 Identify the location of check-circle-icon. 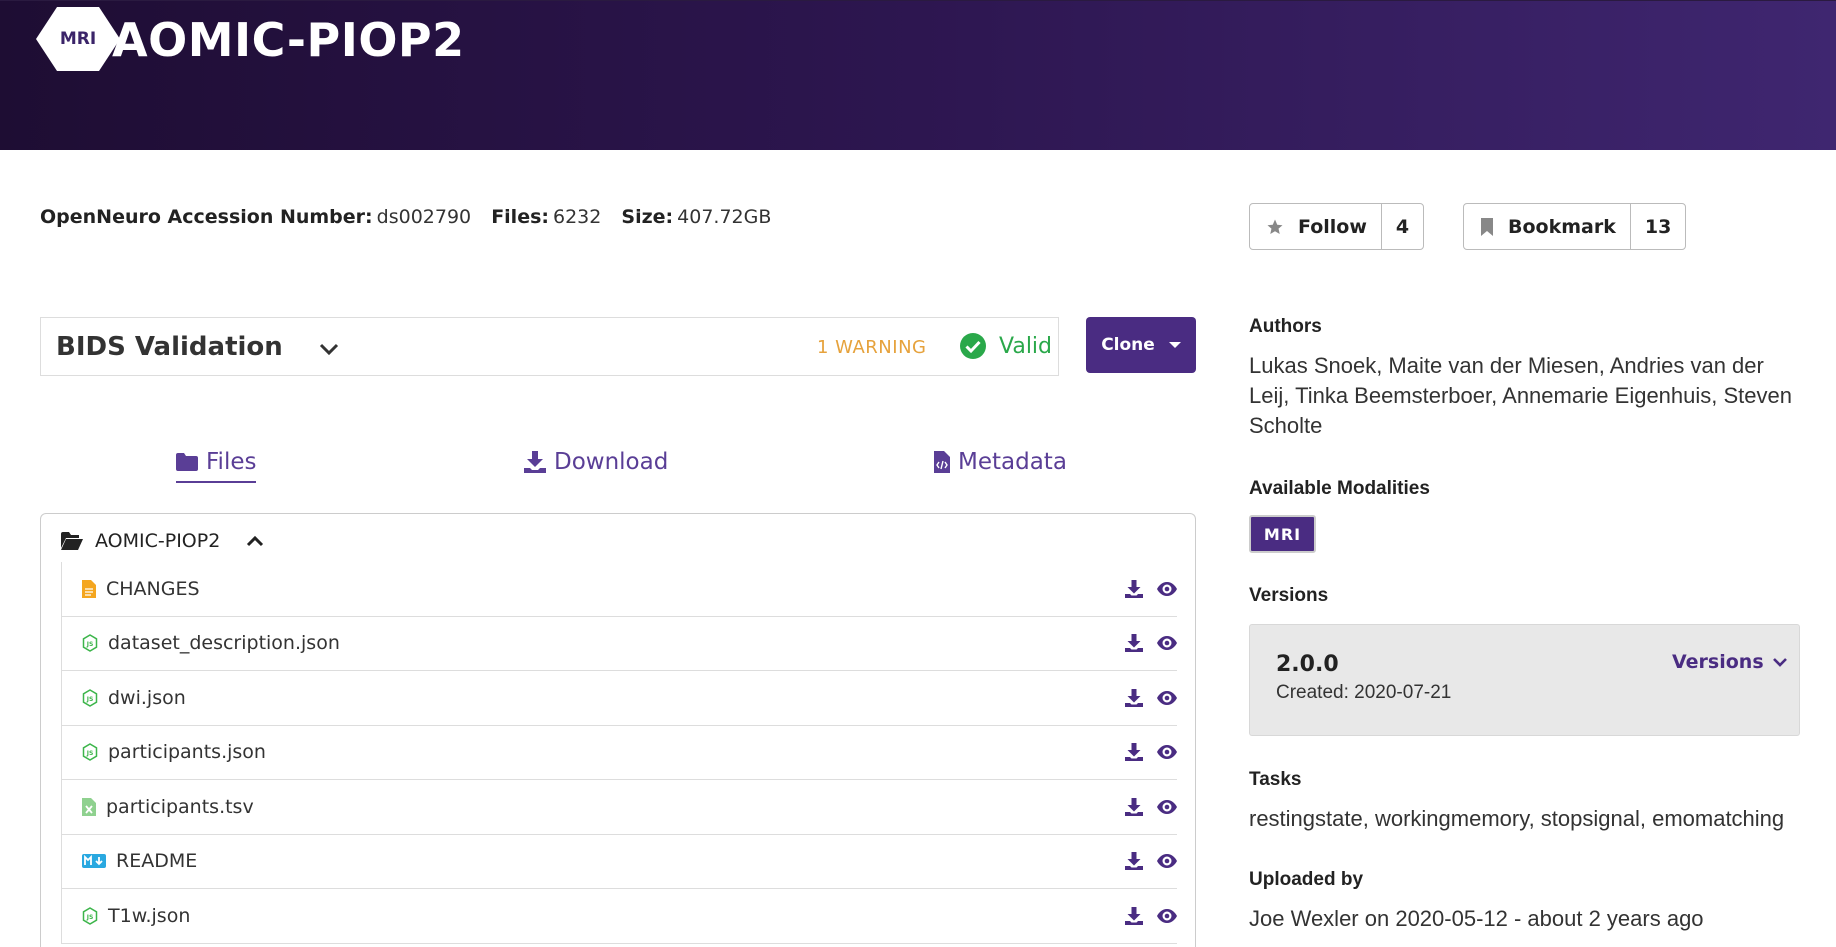
(973, 346).